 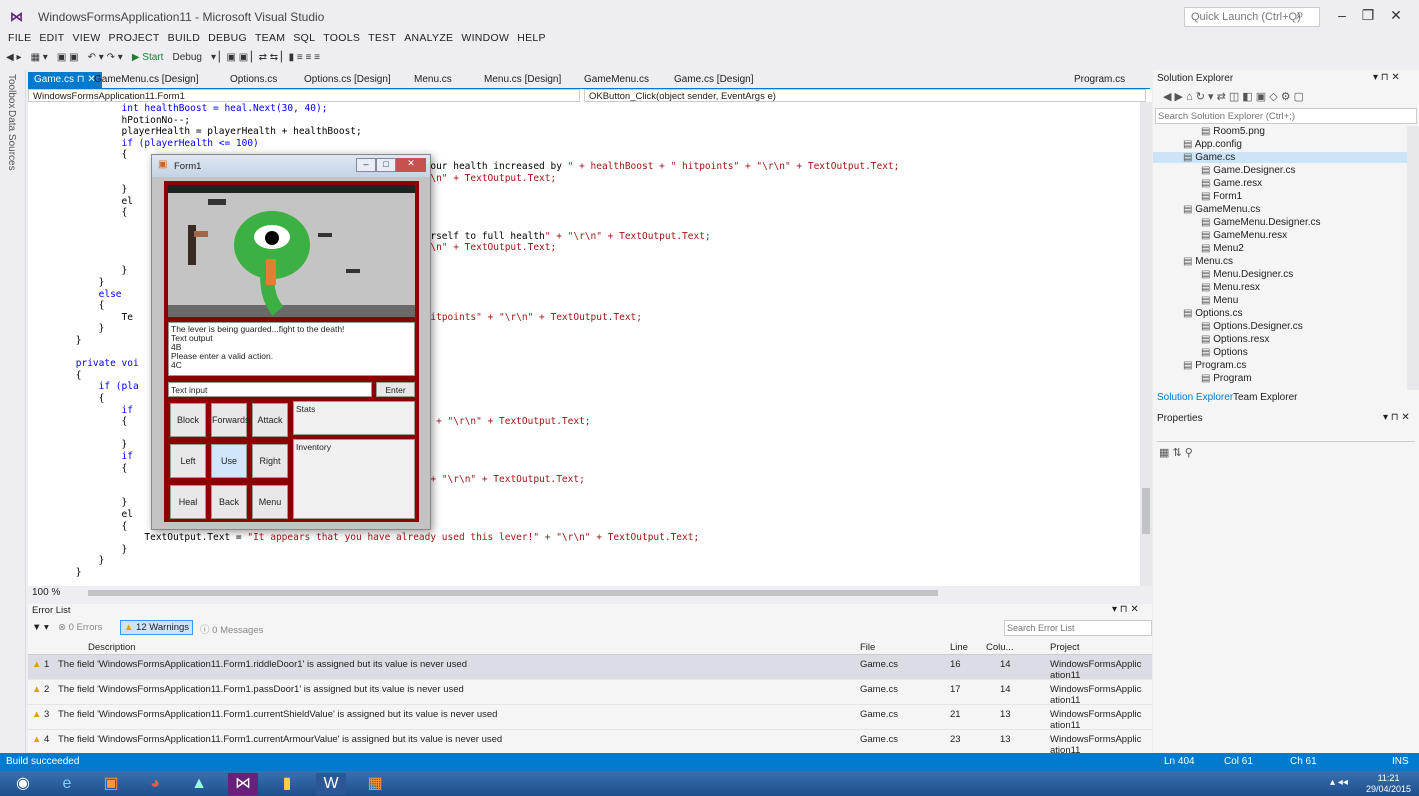 I want to click on tree-item: ▤ Options.cs, so click(x=1280, y=313).